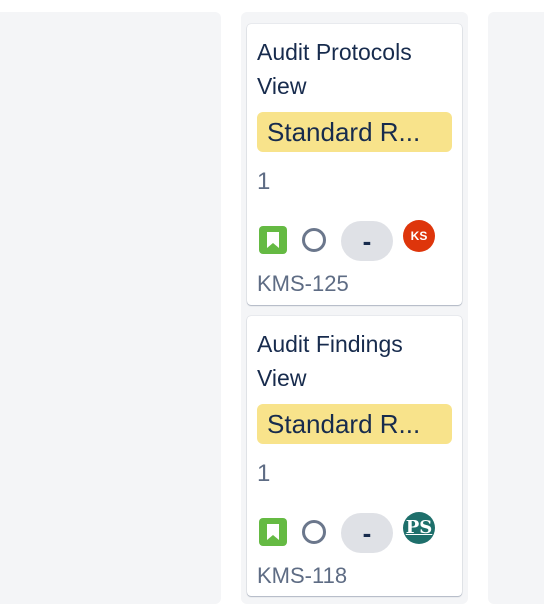 This screenshot has width=544, height=604. Describe the element at coordinates (352, 69) in the screenshot. I see `card-title: Audit Protocols View` at that location.